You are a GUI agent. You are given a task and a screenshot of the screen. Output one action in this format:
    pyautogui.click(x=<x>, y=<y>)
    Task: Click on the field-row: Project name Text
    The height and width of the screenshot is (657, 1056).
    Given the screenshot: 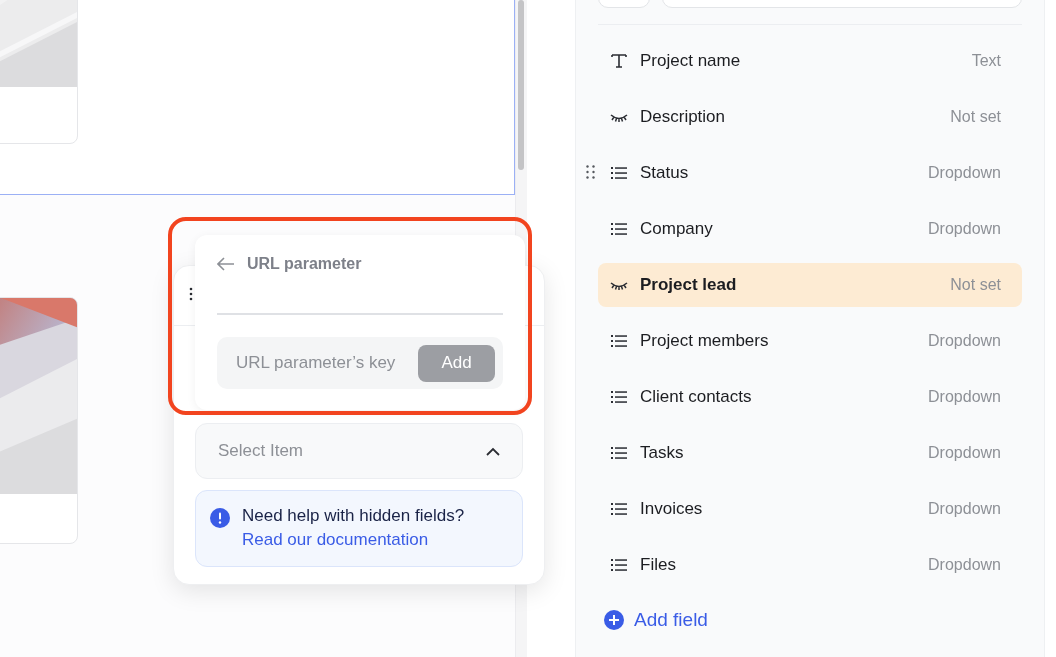 What is the action you would take?
    pyautogui.click(x=810, y=61)
    